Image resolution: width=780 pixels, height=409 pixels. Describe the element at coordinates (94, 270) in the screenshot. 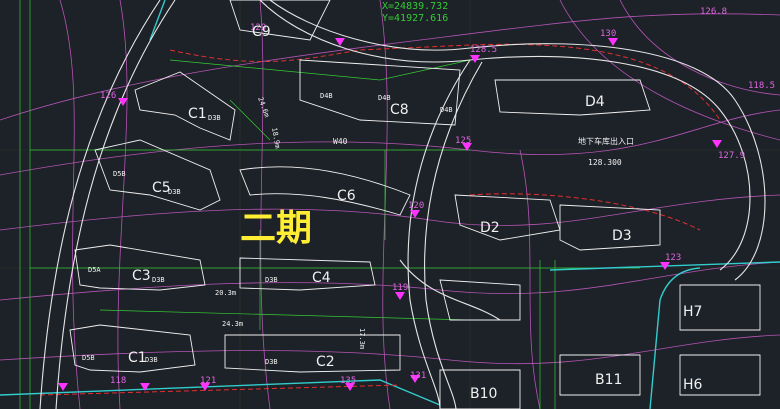

I see `unit-tag: D5A` at that location.